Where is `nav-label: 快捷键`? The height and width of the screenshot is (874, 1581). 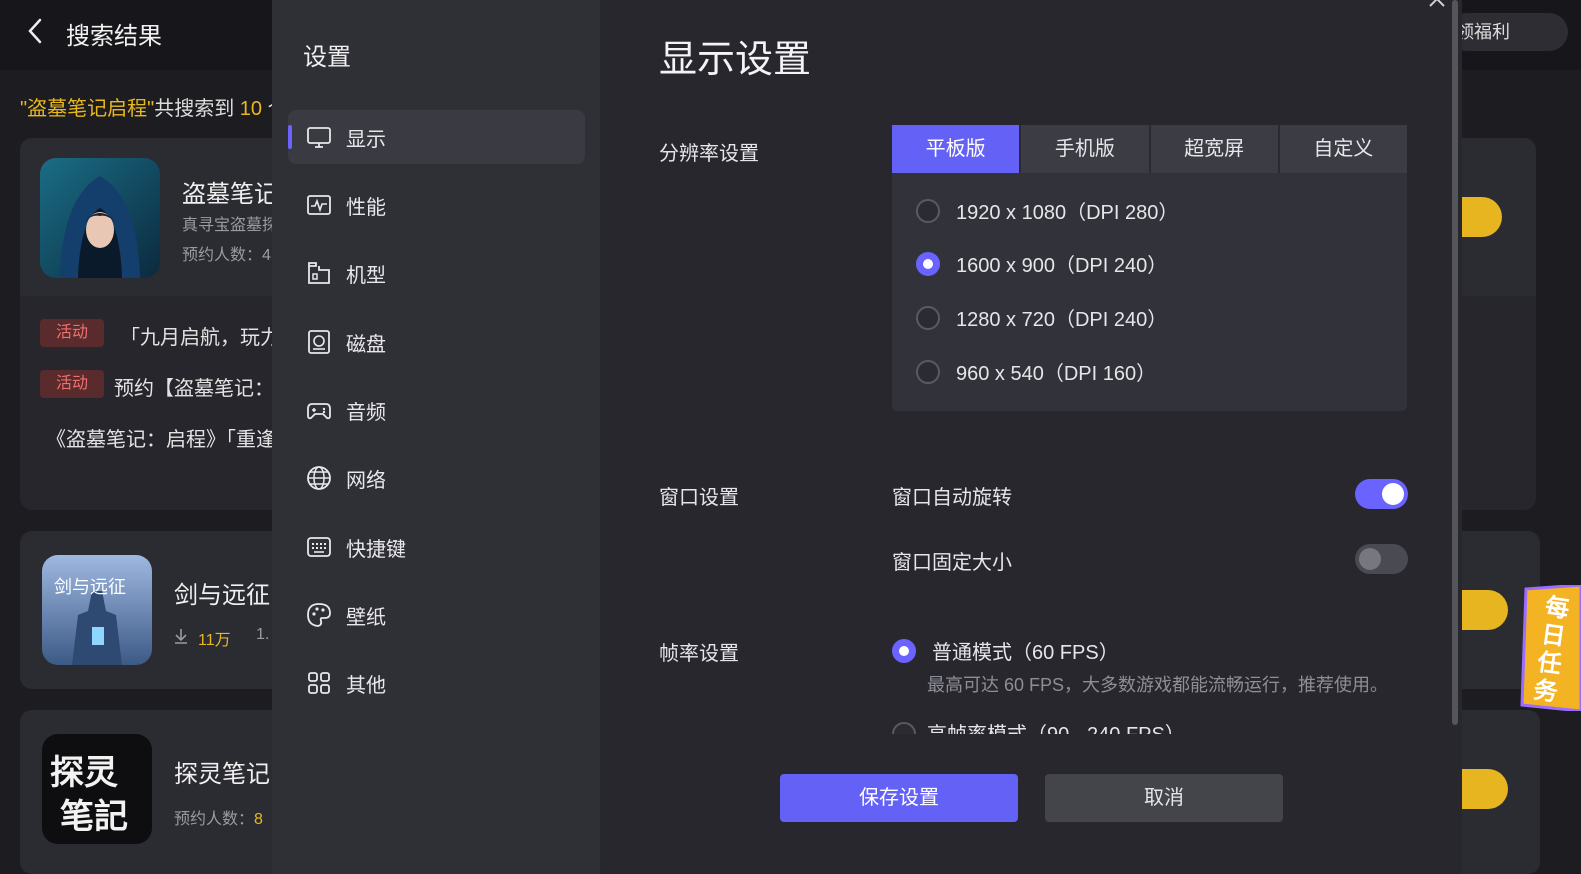 nav-label: 快捷键 is located at coordinates (376, 549).